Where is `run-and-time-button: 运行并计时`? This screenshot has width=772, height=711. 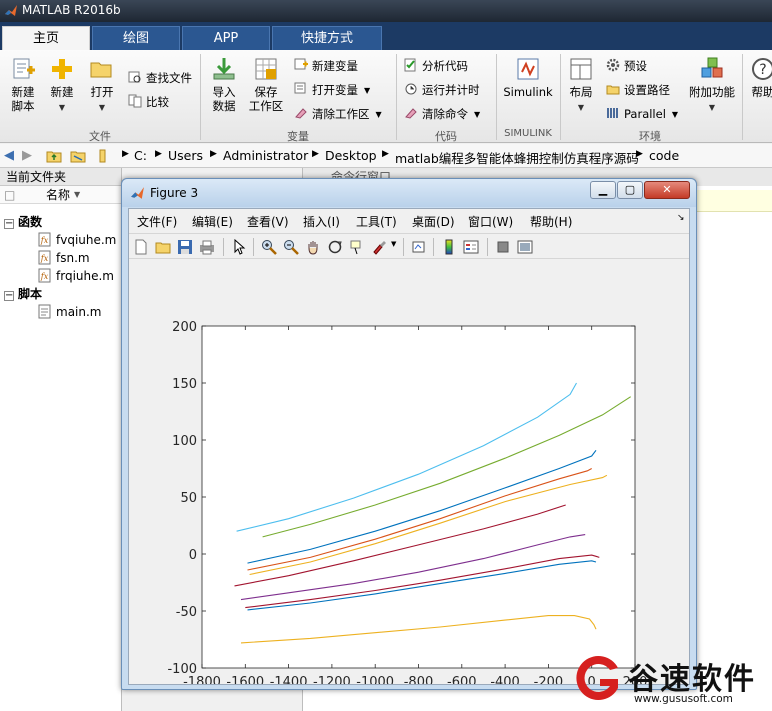
run-and-time-button: 运行并计时 is located at coordinates (442, 90).